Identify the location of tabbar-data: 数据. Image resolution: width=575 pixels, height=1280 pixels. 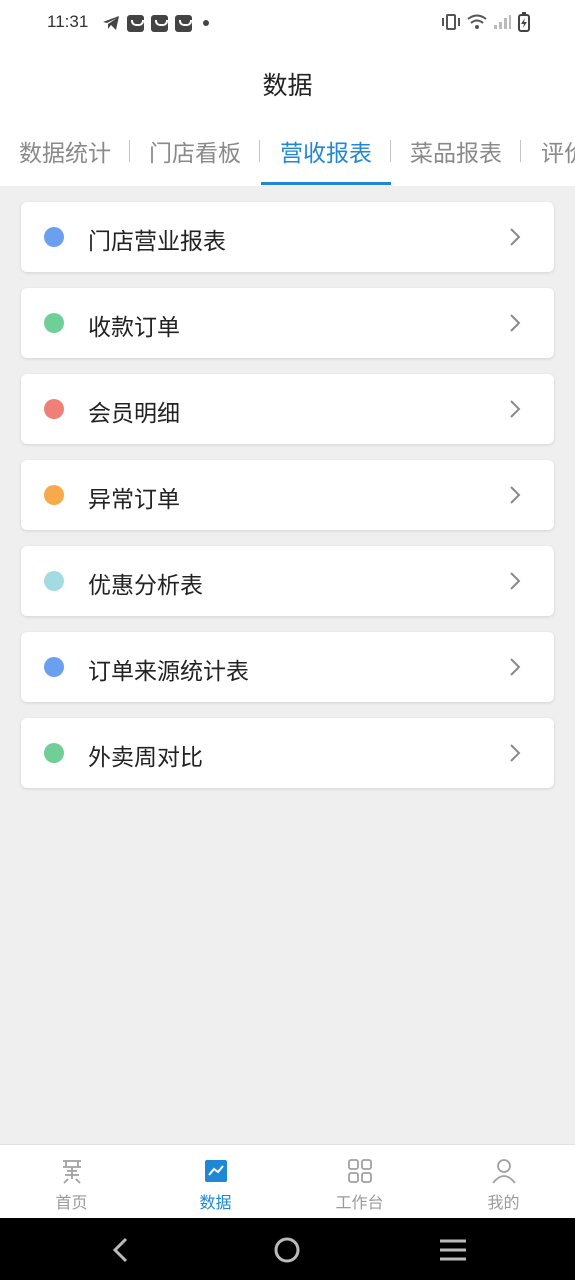
(215, 1182).